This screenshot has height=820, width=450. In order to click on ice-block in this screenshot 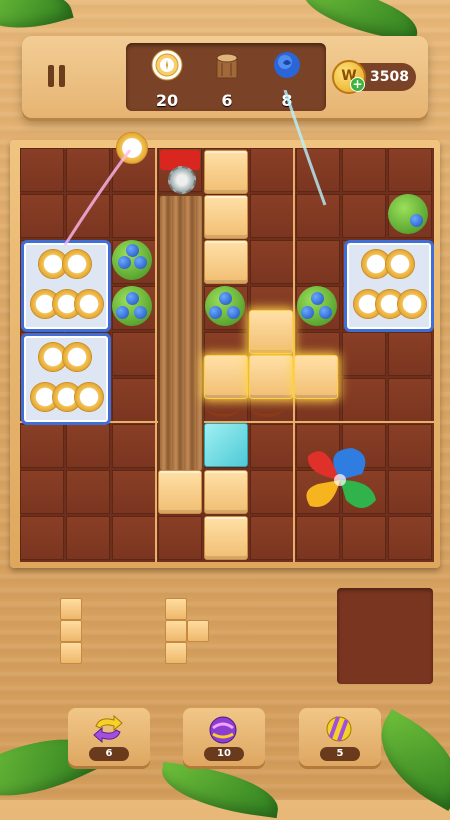, I will do `click(226, 445)`.